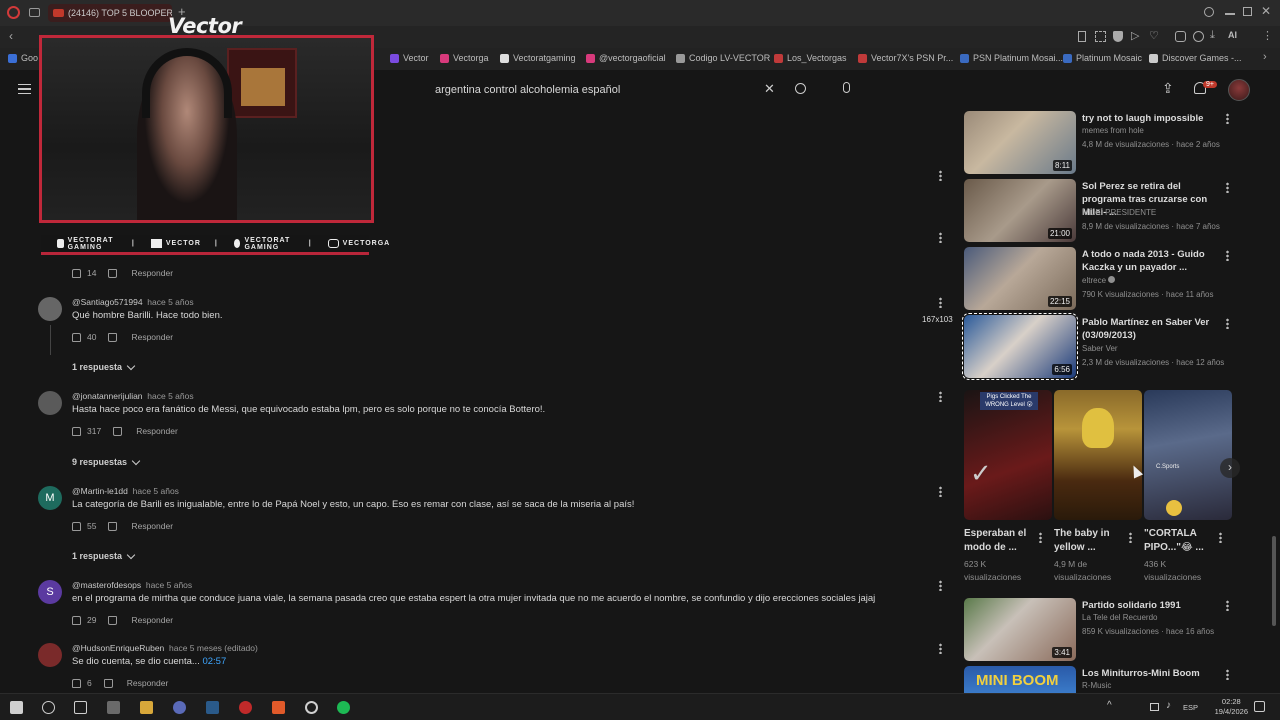  Describe the element at coordinates (1232, 35) in the screenshot. I see `ai-icon: AI` at that location.